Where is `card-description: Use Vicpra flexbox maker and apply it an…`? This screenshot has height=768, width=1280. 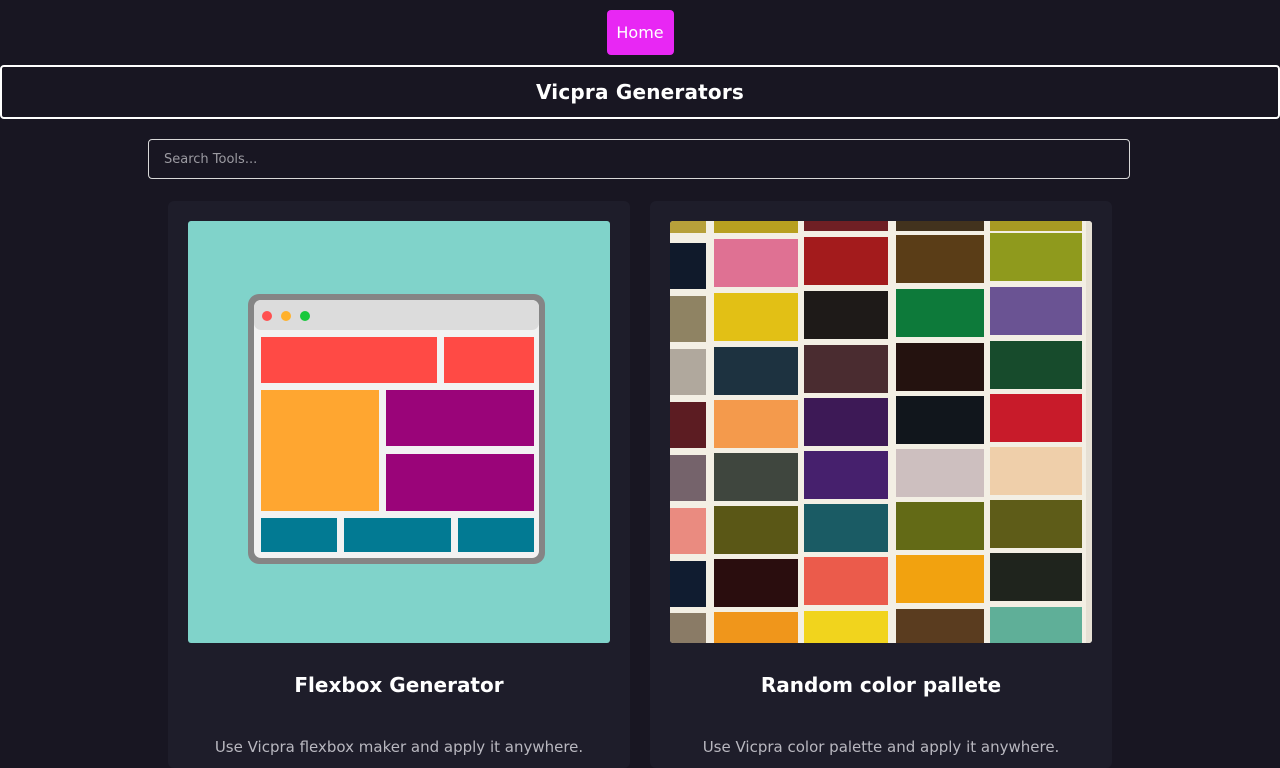
card-description: Use Vicpra flexbox maker and apply it an… is located at coordinates (399, 747).